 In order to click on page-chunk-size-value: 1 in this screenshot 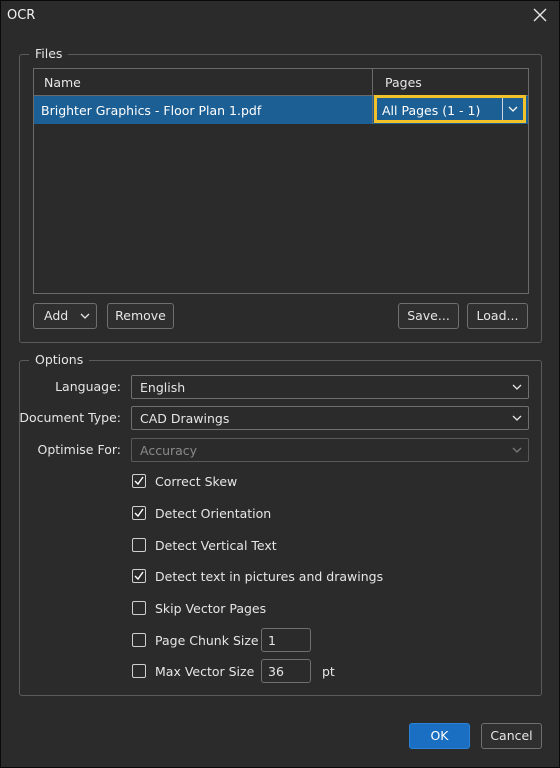, I will do `click(272, 640)`.